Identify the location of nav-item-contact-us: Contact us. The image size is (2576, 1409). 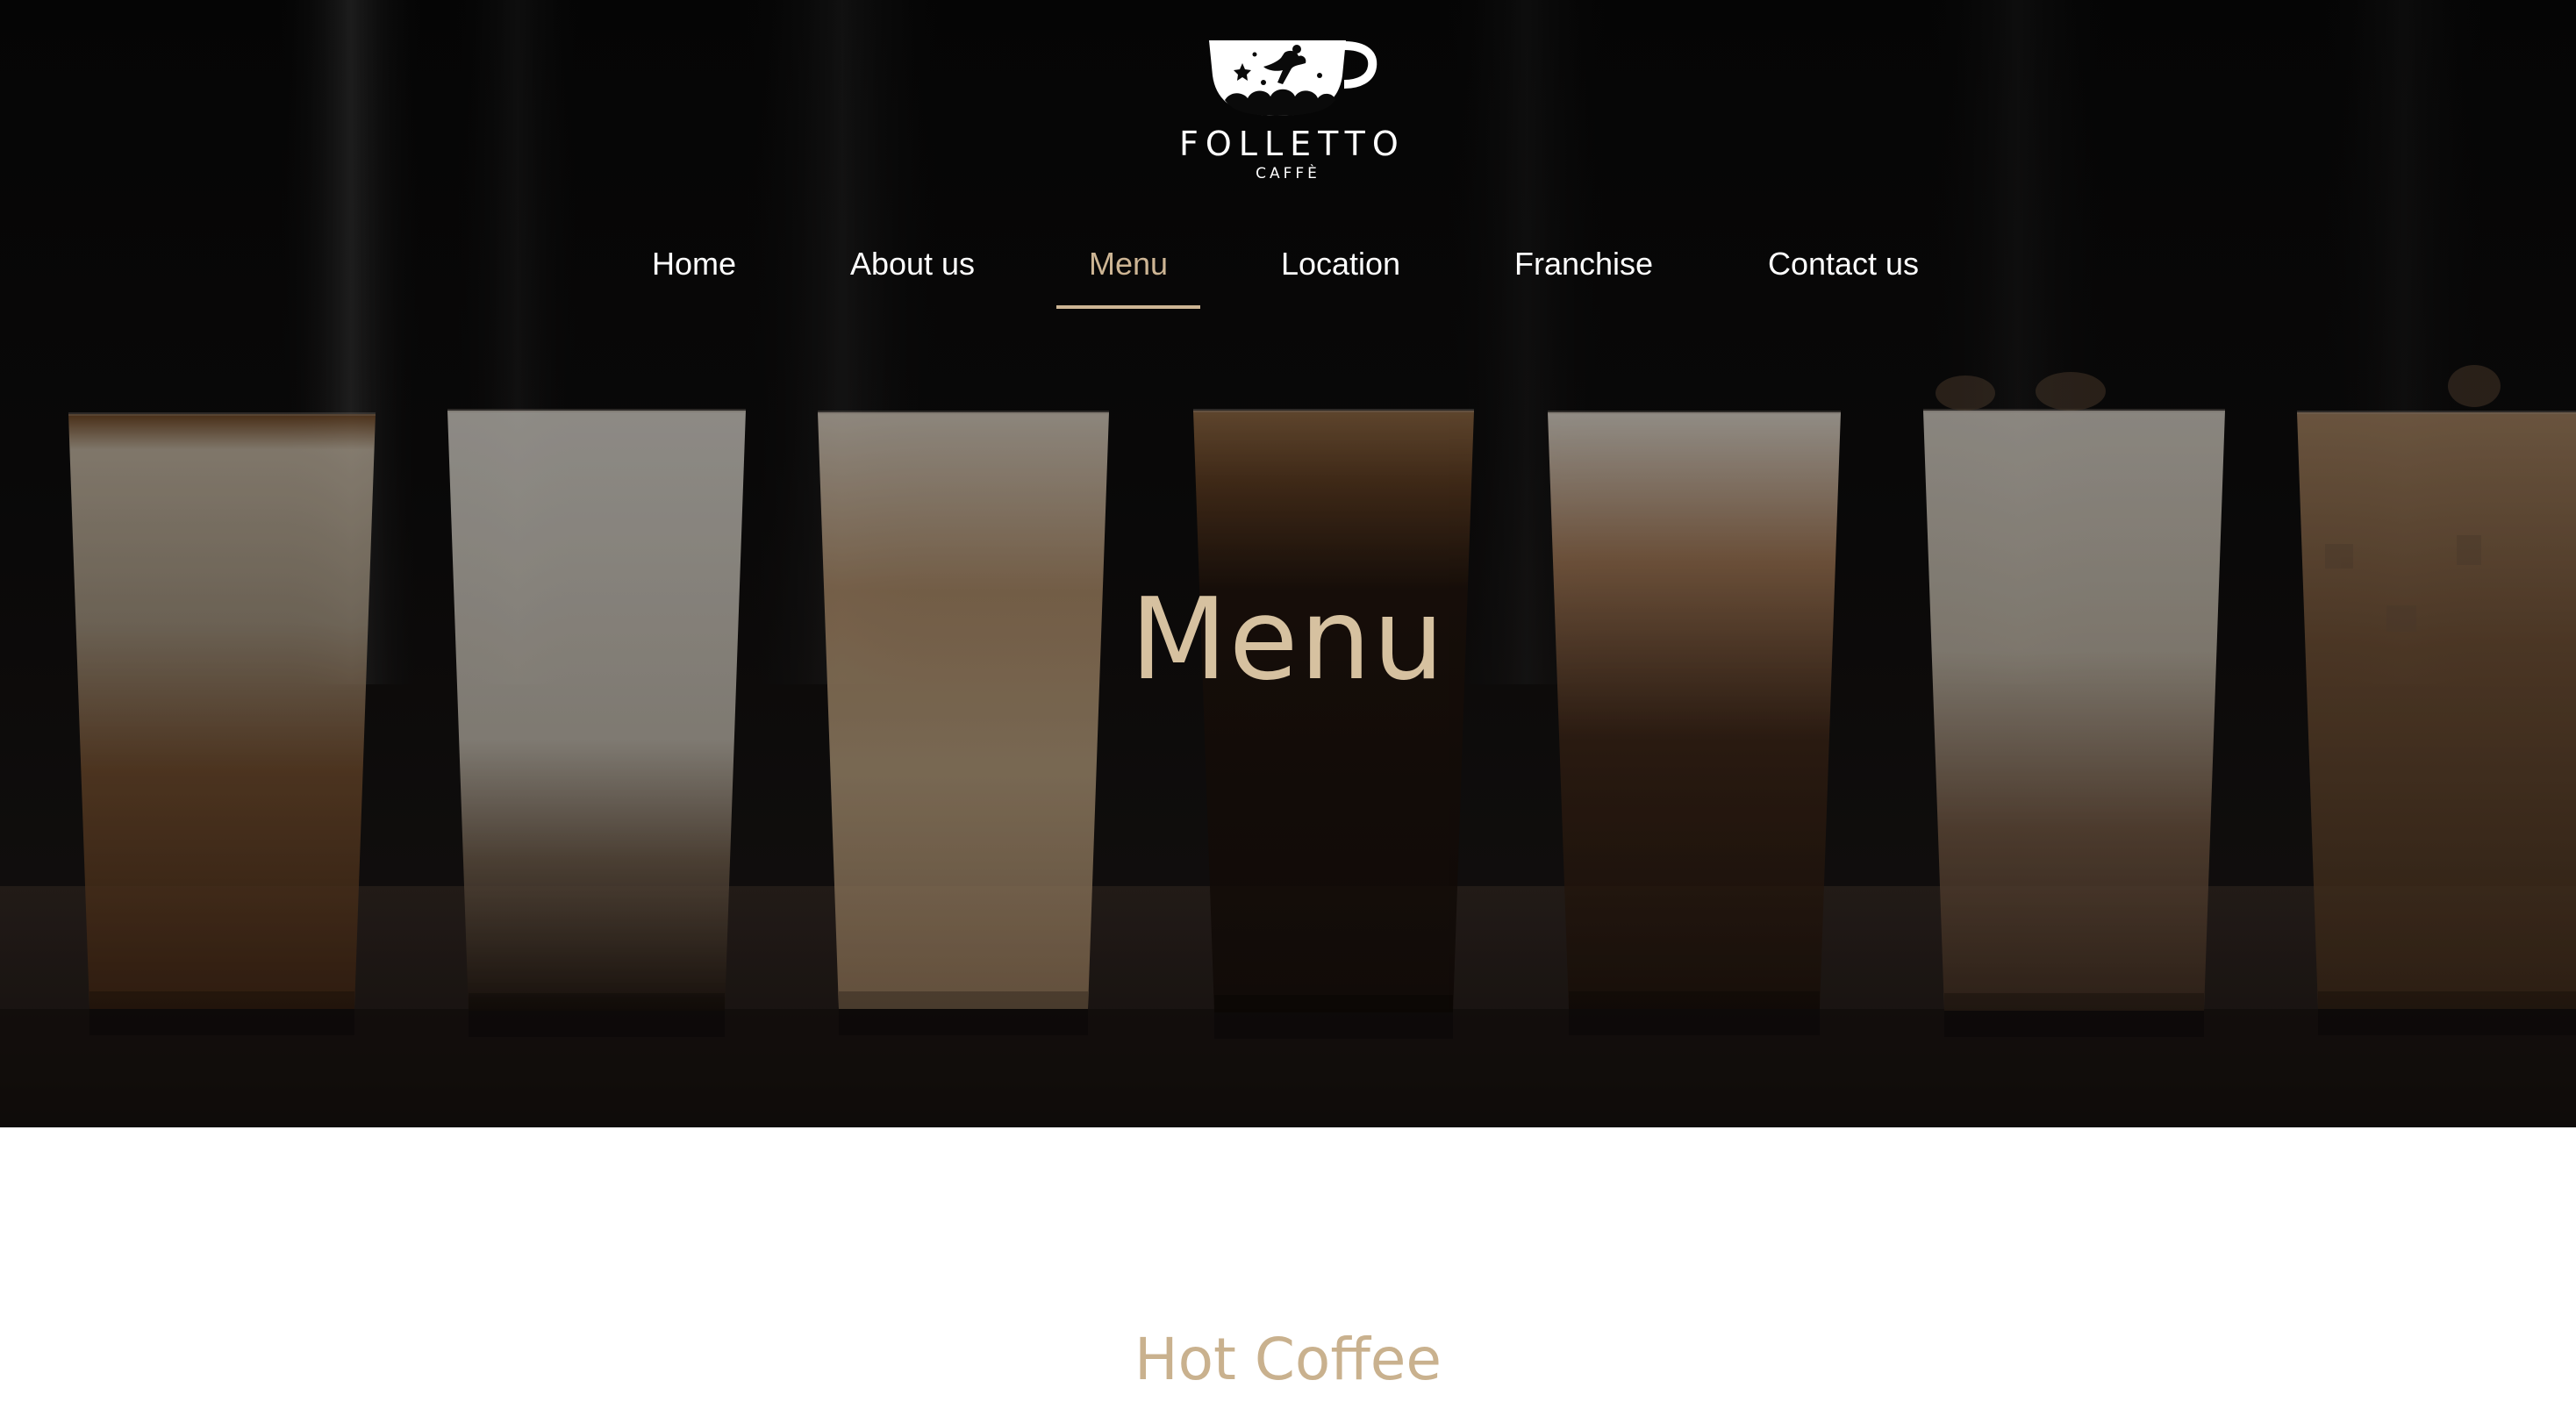
(1843, 272).